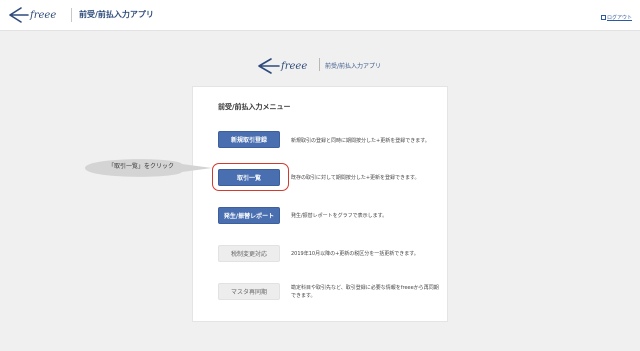  Describe the element at coordinates (320, 15) in the screenshot. I see `app-header: freee 前受/前払入力アプリ ログアウト` at that location.